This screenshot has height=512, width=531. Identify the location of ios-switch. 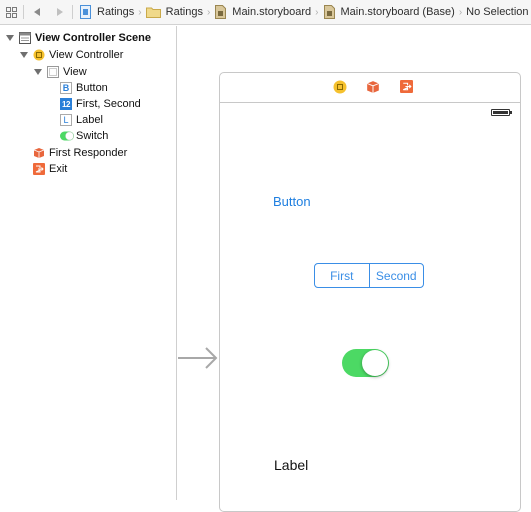
(365, 363).